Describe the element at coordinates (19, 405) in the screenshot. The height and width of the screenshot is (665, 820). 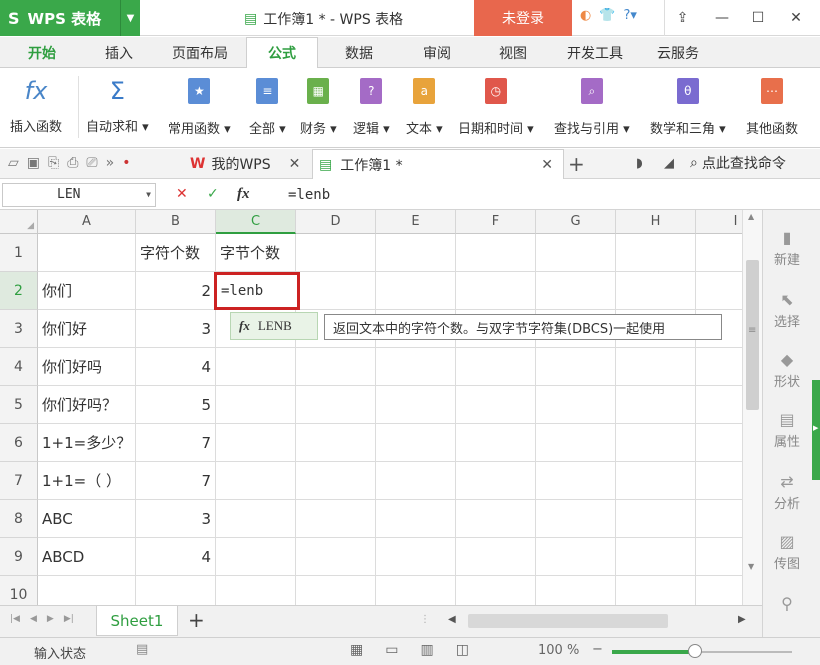
I see `row-header: 5` at that location.